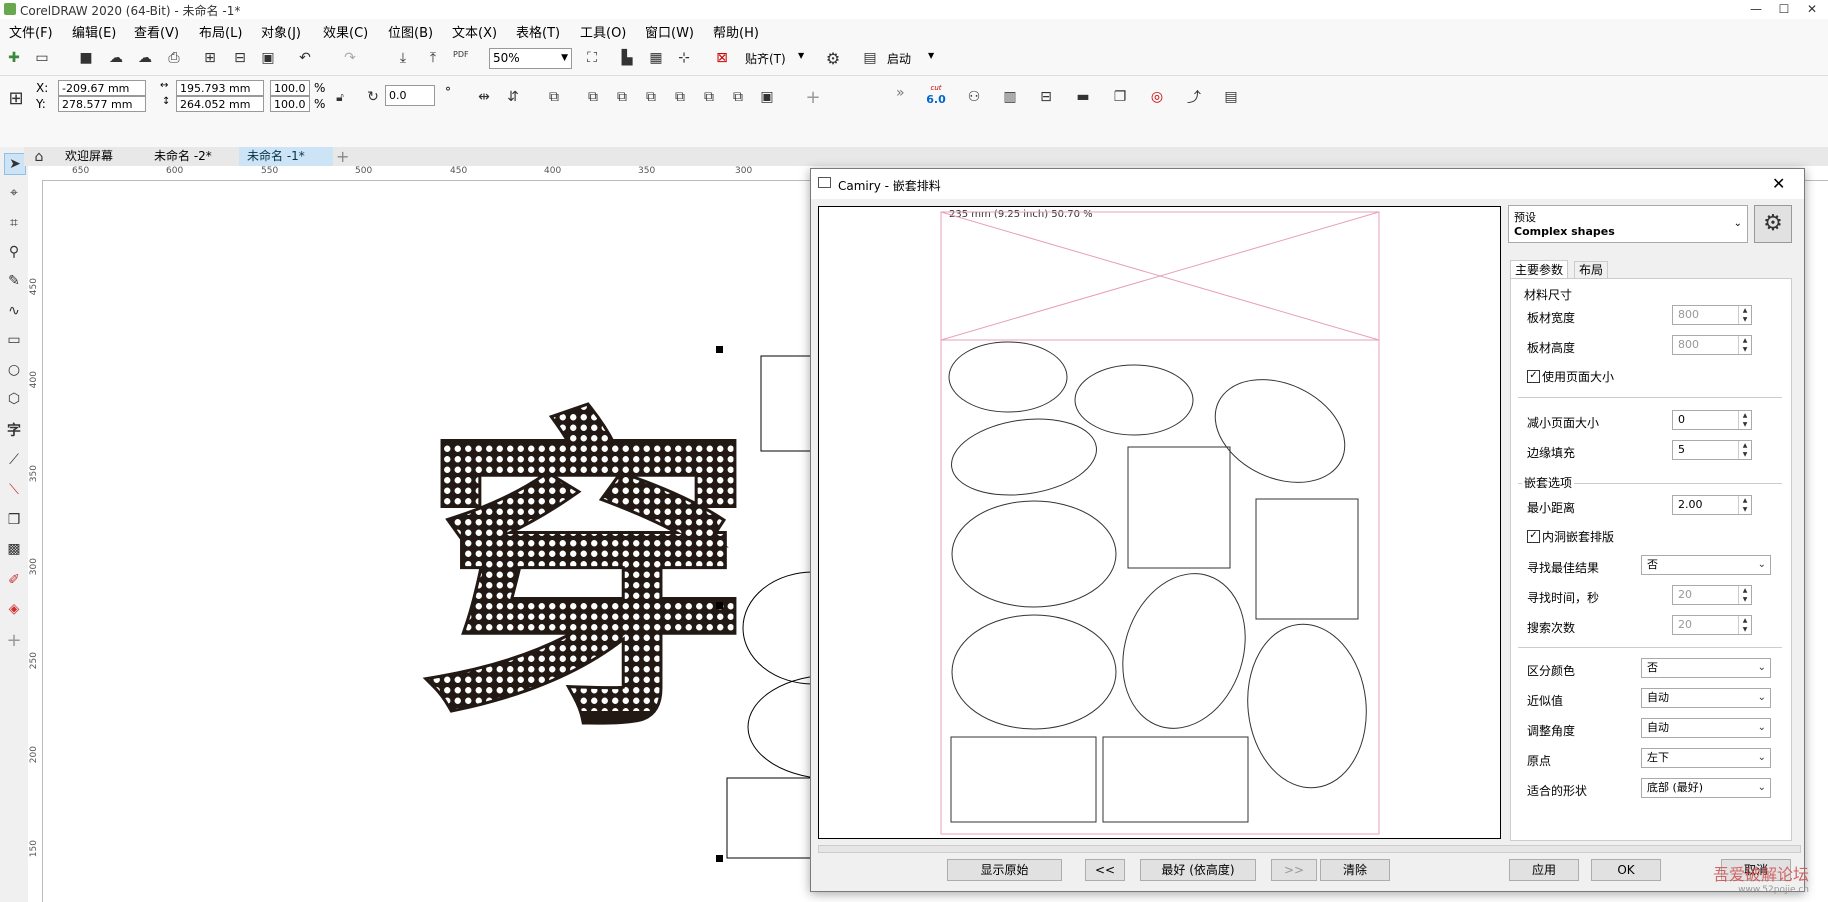  What do you see at coordinates (116, 58) in the screenshot?
I see `cloud-download-icon: ☁` at bounding box center [116, 58].